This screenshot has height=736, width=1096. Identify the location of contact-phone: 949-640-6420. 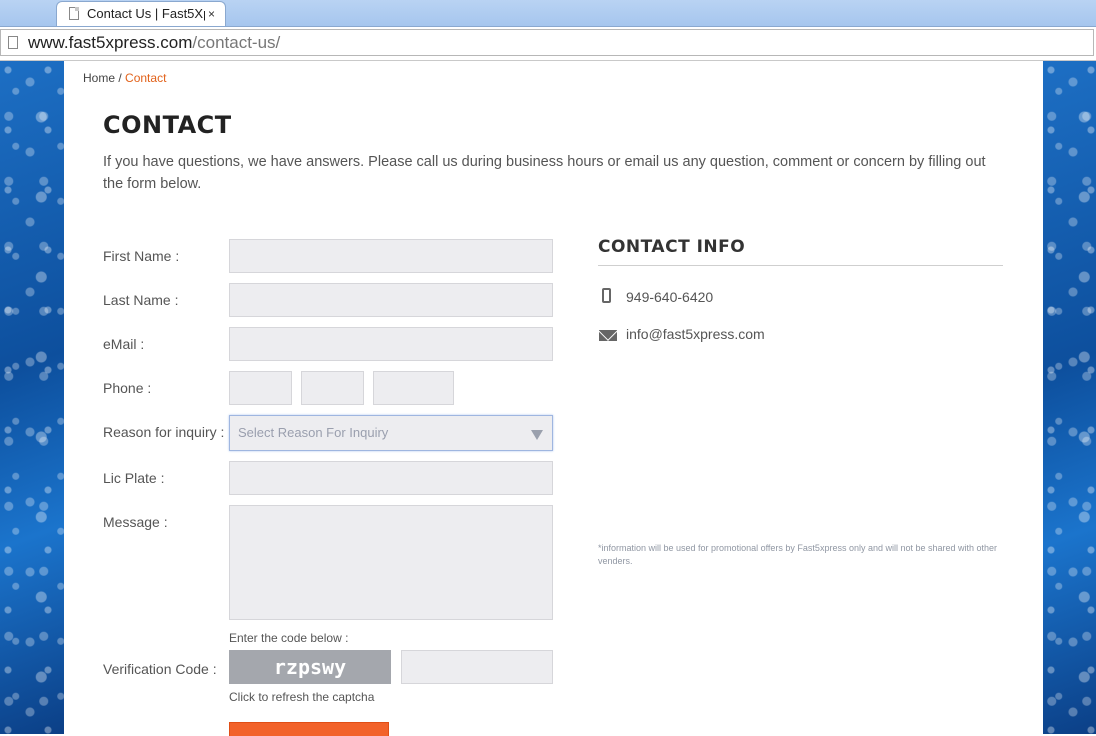
(669, 297).